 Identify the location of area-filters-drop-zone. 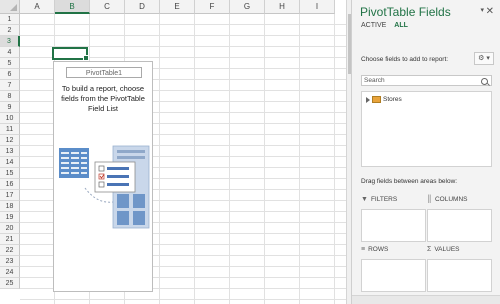
(393, 225).